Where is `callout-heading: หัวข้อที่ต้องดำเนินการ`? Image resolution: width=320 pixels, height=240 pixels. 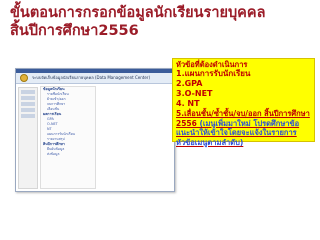 callout-heading: หัวข้อที่ต้องดำเนินการ is located at coordinates (212, 64).